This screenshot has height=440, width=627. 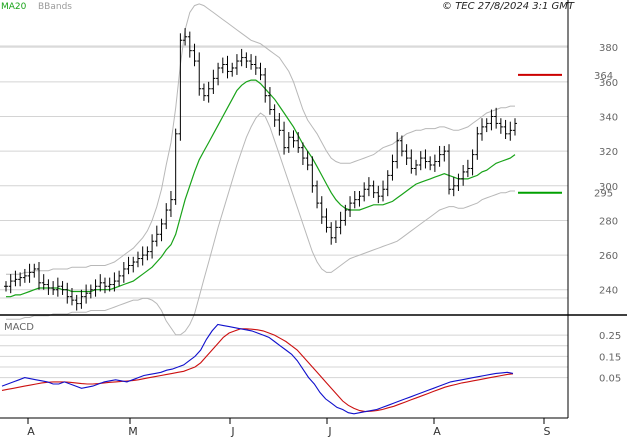 I want to click on price-tick-label: 280, so click(x=608, y=221).